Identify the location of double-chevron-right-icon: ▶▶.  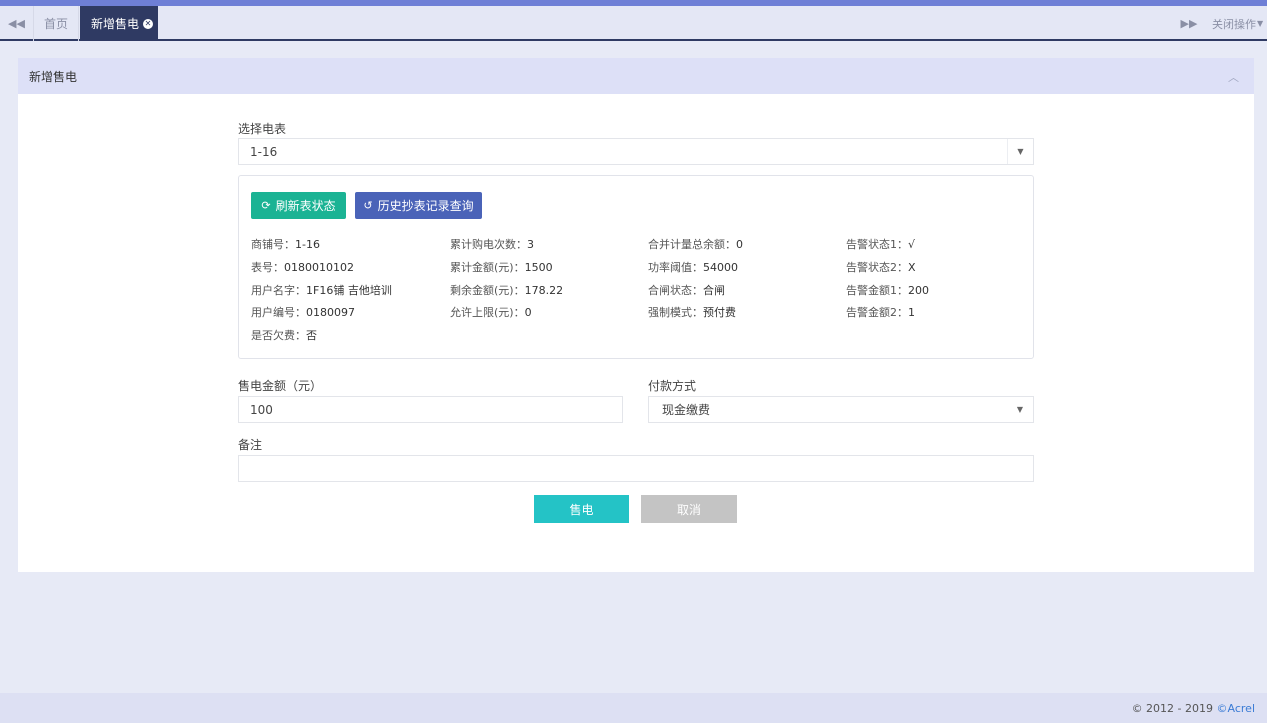
(1189, 23).